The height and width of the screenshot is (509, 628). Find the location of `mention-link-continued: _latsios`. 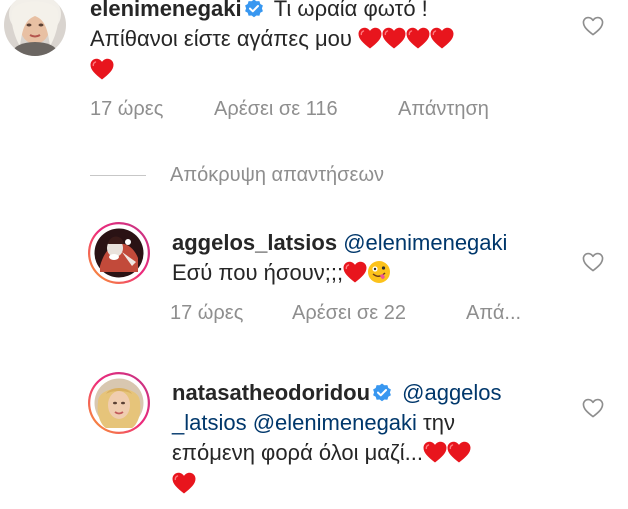

mention-link-continued: _latsios is located at coordinates (209, 422).